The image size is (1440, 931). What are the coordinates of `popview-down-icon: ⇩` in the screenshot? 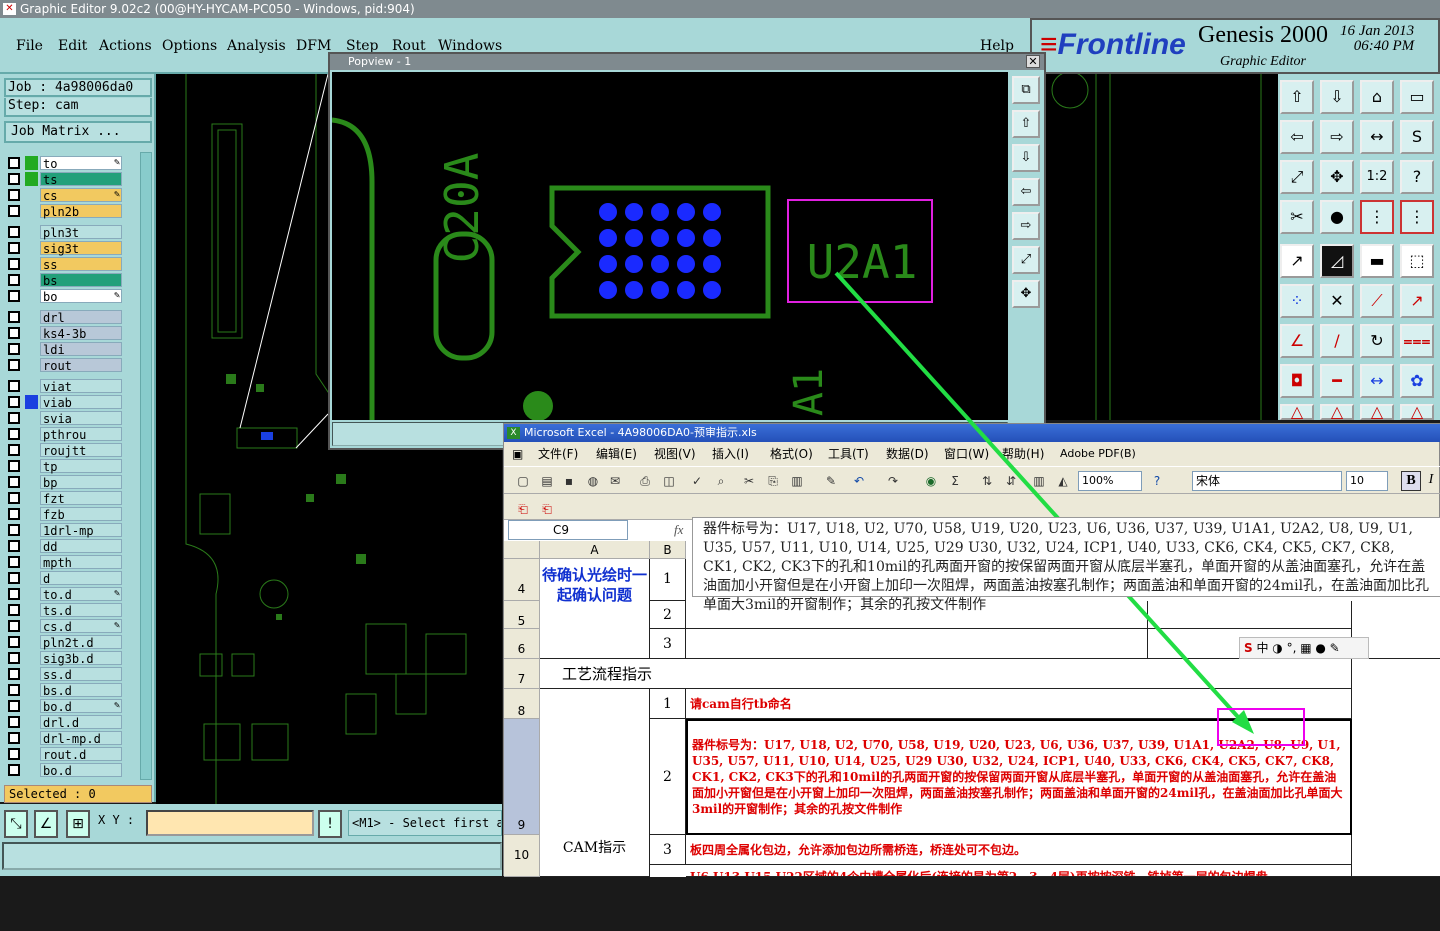 It's located at (1026, 158).